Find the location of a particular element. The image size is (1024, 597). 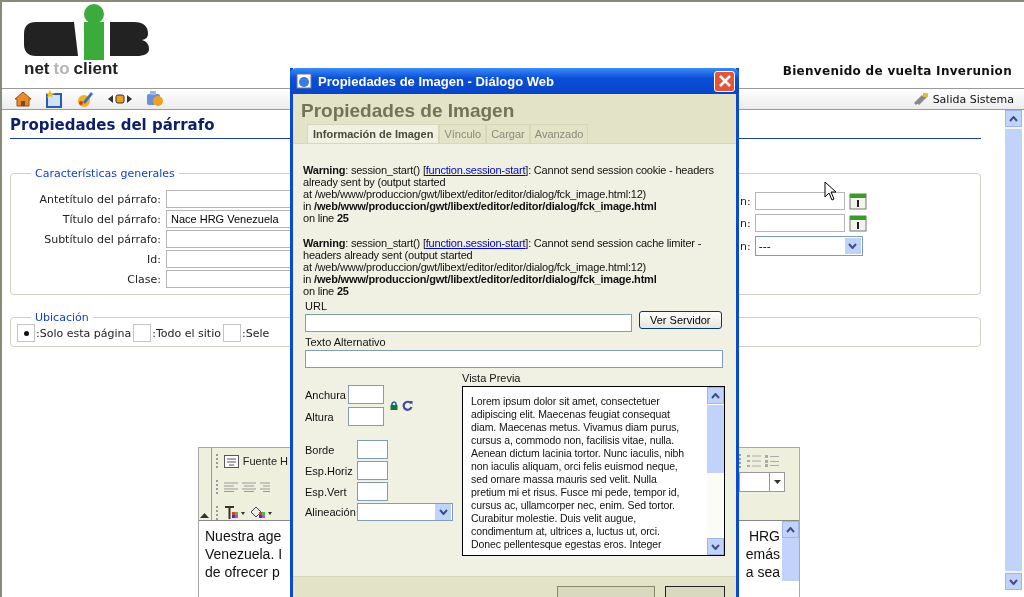

radio-label: :Sele is located at coordinates (255, 333).